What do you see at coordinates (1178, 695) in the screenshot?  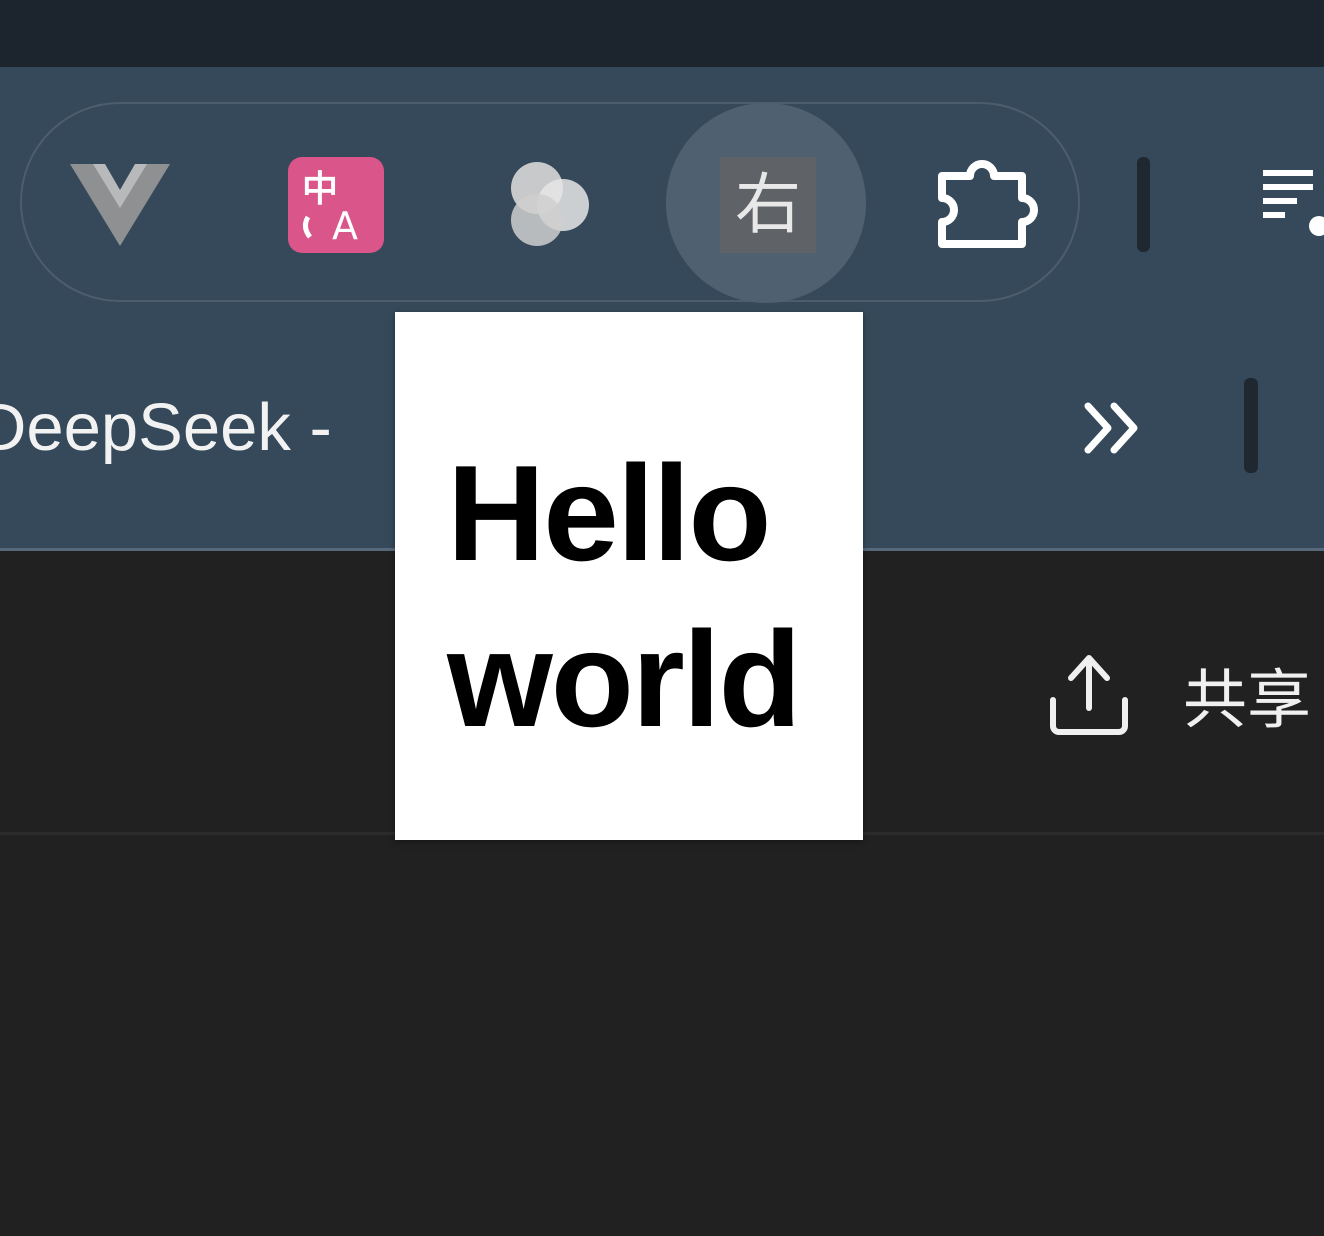 I see `share-button: 共享` at bounding box center [1178, 695].